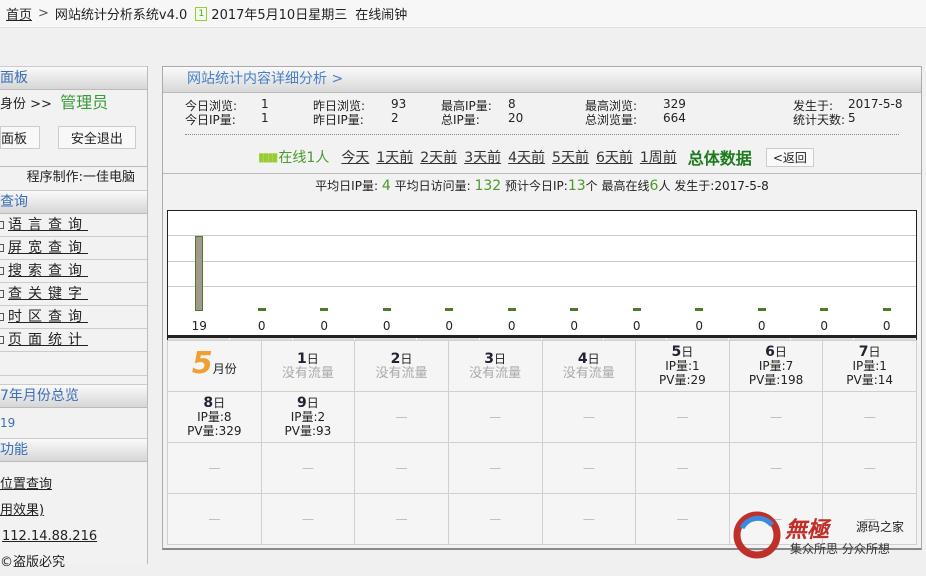 This screenshot has height=576, width=926. Describe the element at coordinates (570, 158) in the screenshot. I see `period-link: 5天前` at that location.